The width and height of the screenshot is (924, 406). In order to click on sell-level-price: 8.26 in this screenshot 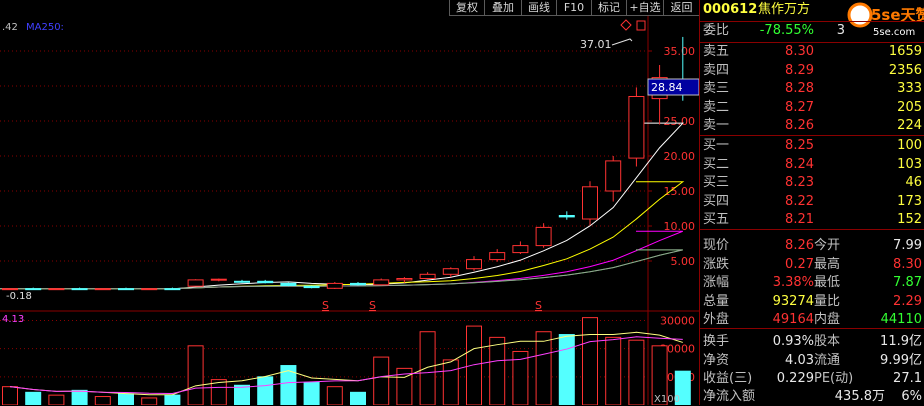, I will do `click(799, 125)`.